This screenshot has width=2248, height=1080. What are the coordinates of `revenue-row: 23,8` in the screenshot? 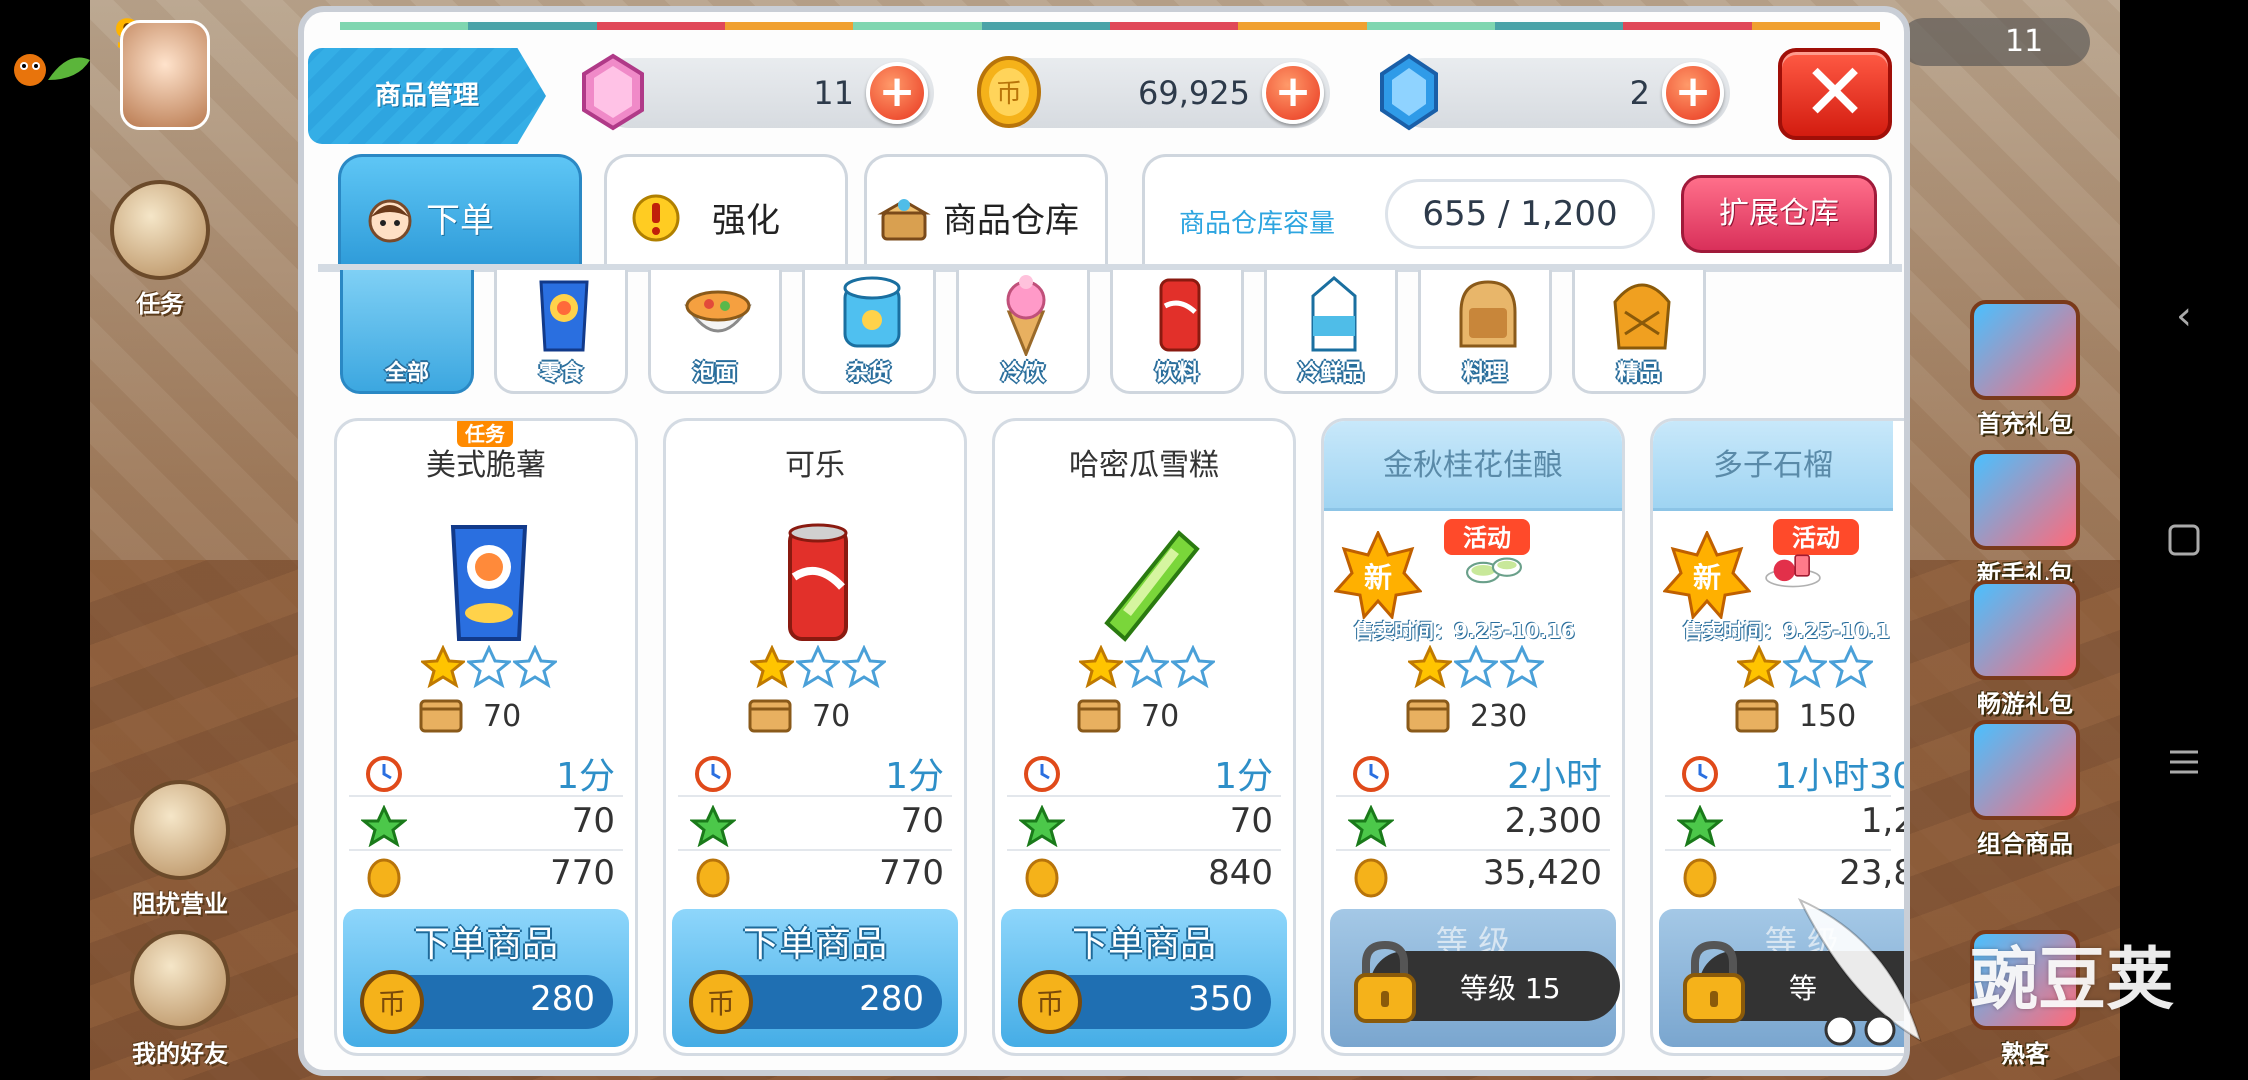 It's located at (1784, 877).